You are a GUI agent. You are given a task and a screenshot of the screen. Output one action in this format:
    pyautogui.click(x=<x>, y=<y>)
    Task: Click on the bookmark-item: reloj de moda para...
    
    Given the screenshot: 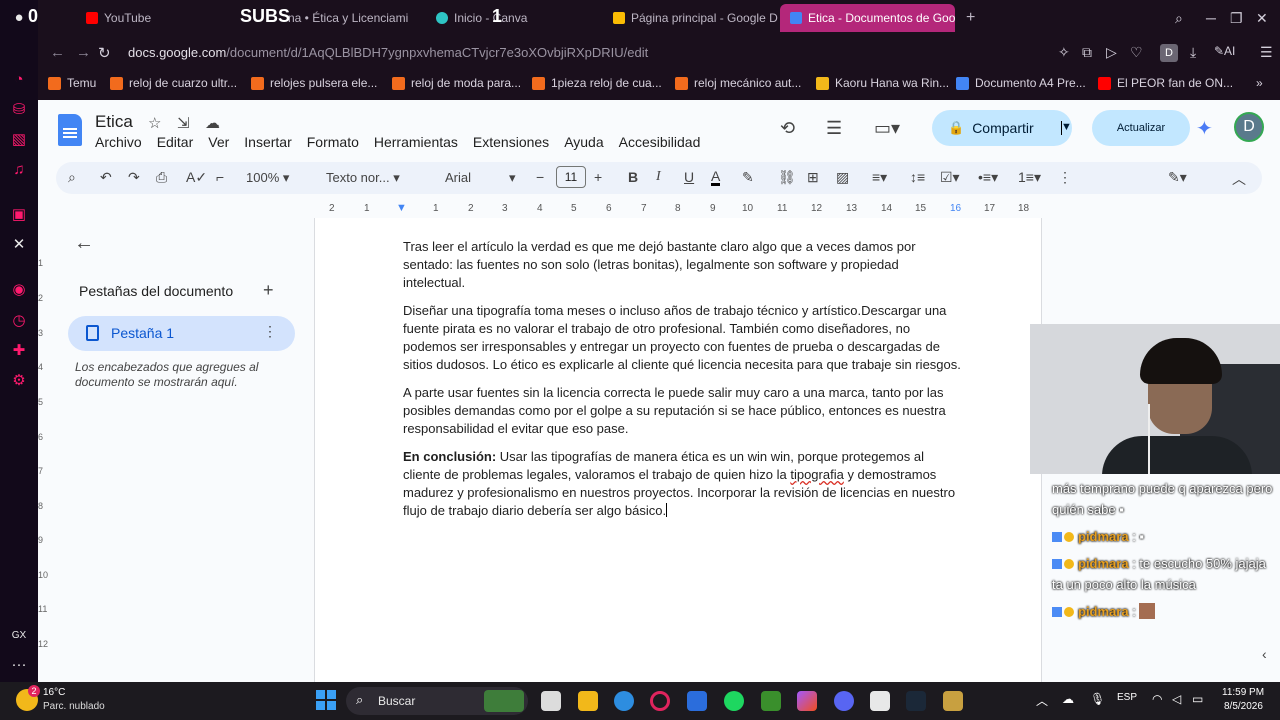 What is the action you would take?
    pyautogui.click(x=456, y=83)
    